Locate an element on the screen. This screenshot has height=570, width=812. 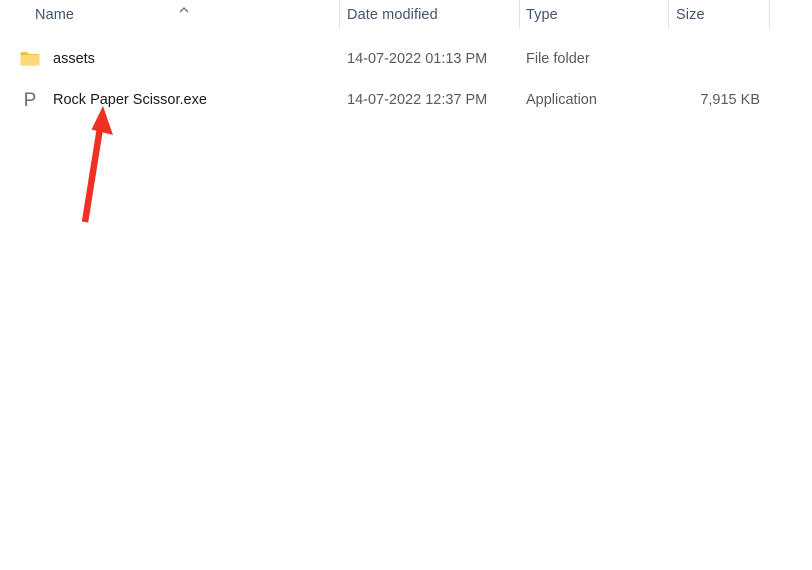
application-p-icon: P is located at coordinates (30, 100).